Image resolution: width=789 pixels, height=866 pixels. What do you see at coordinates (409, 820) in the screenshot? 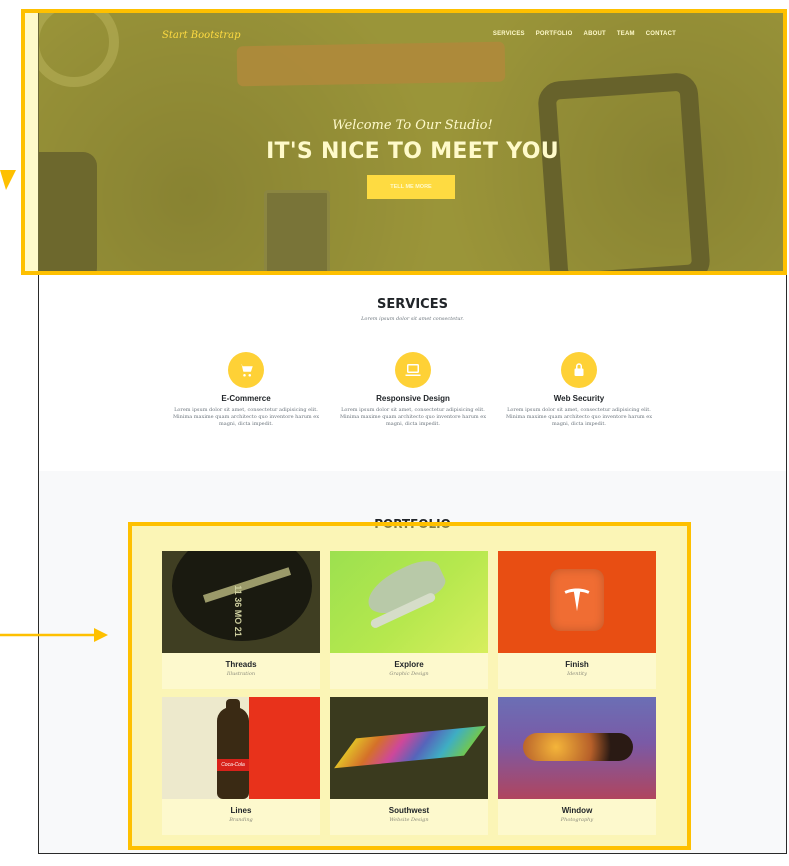
I see `portfolio-category: Website Design` at bounding box center [409, 820].